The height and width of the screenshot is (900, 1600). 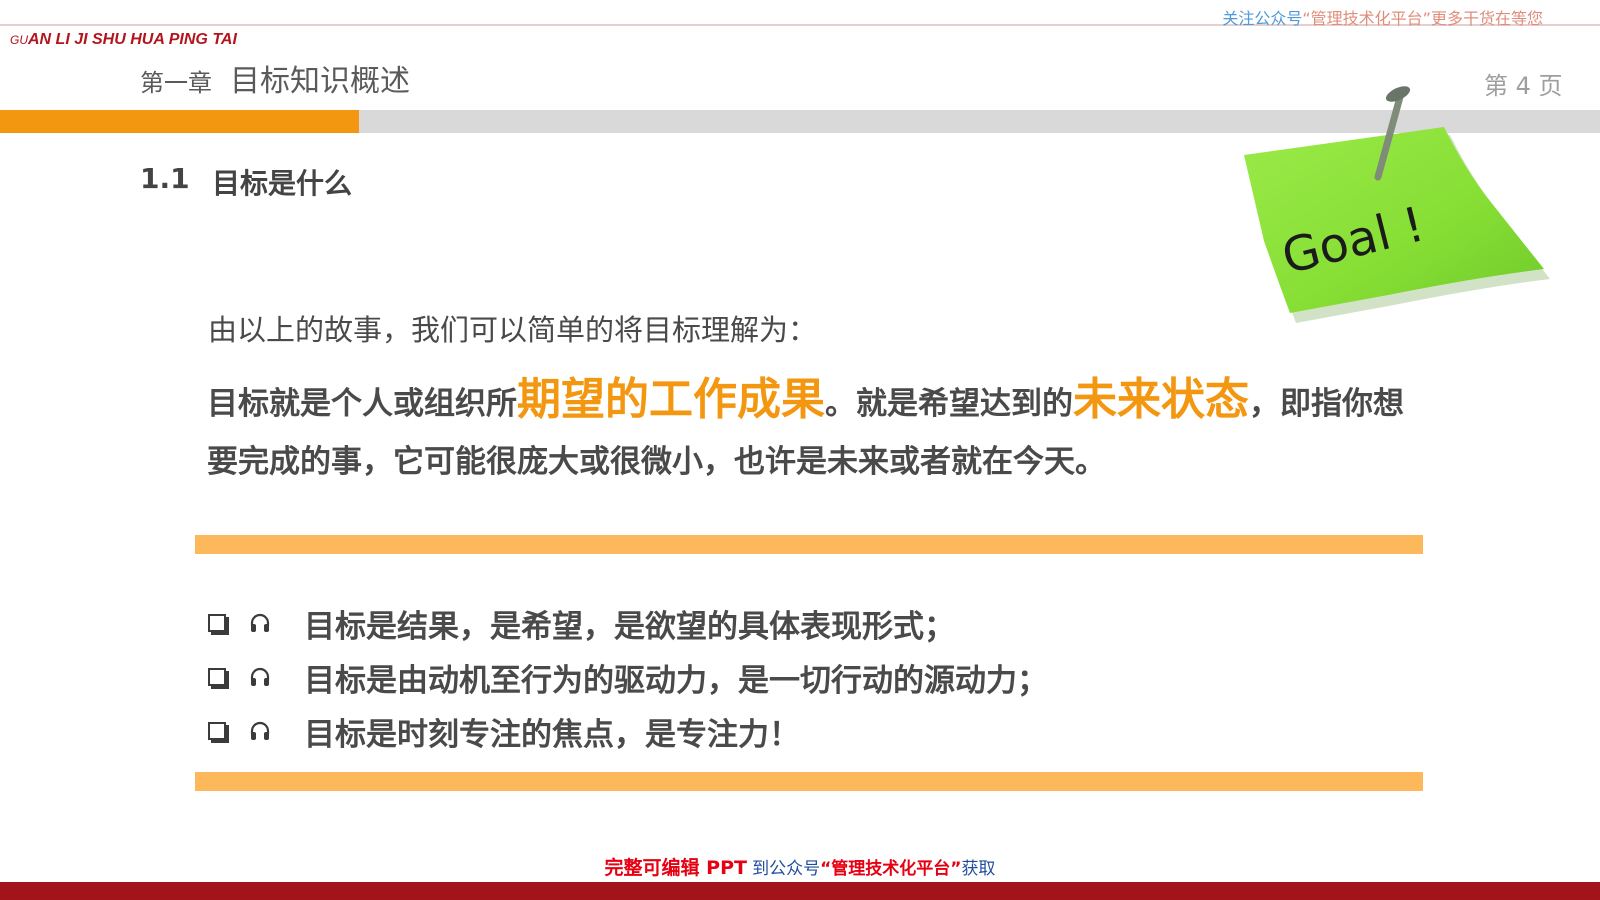 I want to click on brand-text: GUAN LI JI SHU HUA PING TAI, so click(x=123, y=40).